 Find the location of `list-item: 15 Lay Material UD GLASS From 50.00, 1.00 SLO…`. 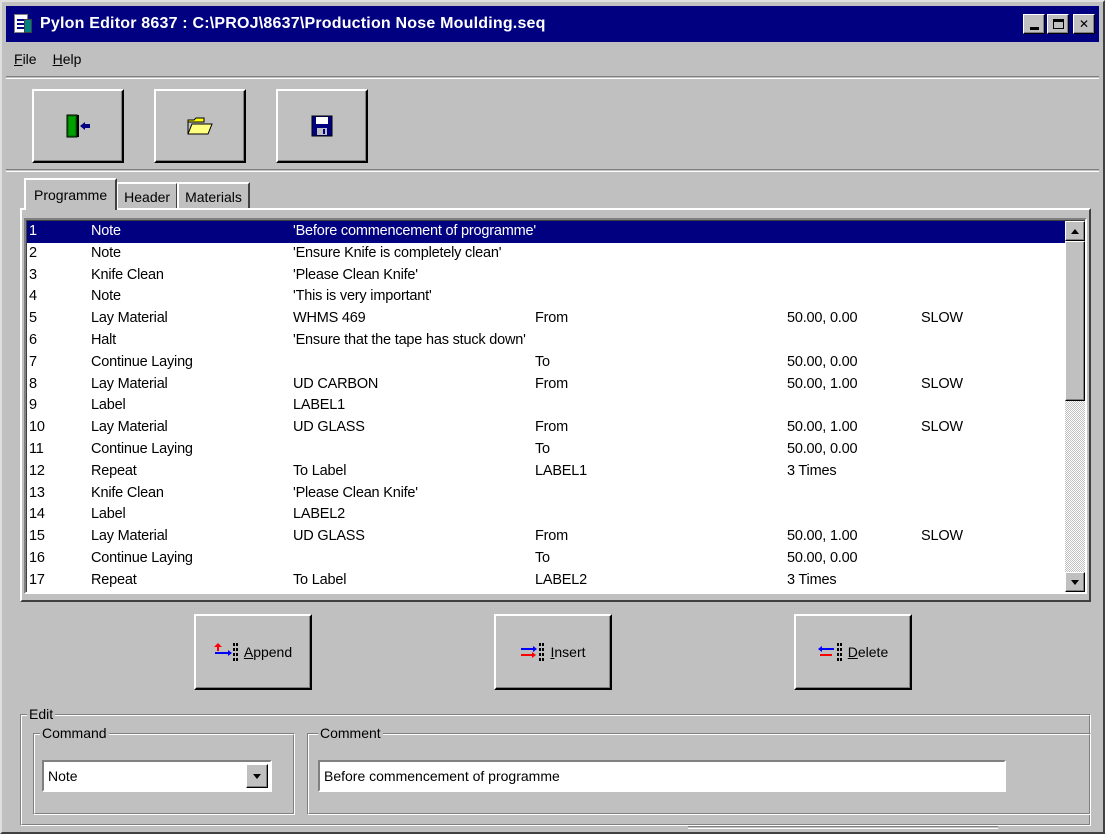

list-item: 15 Lay Material UD GLASS From 50.00, 1.00 SLO… is located at coordinates (546, 537).